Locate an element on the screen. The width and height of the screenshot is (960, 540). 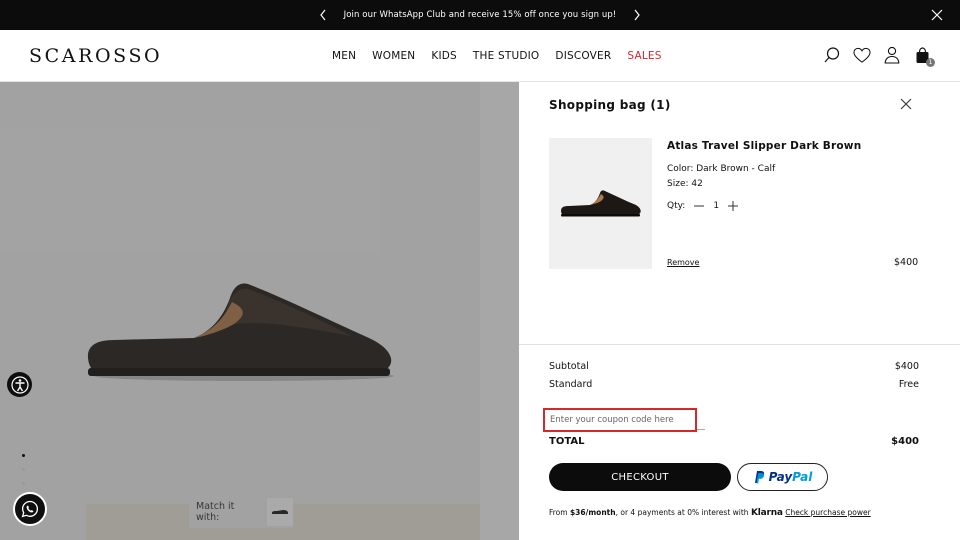
paypal-pay: Pay is located at coordinates (780, 477).